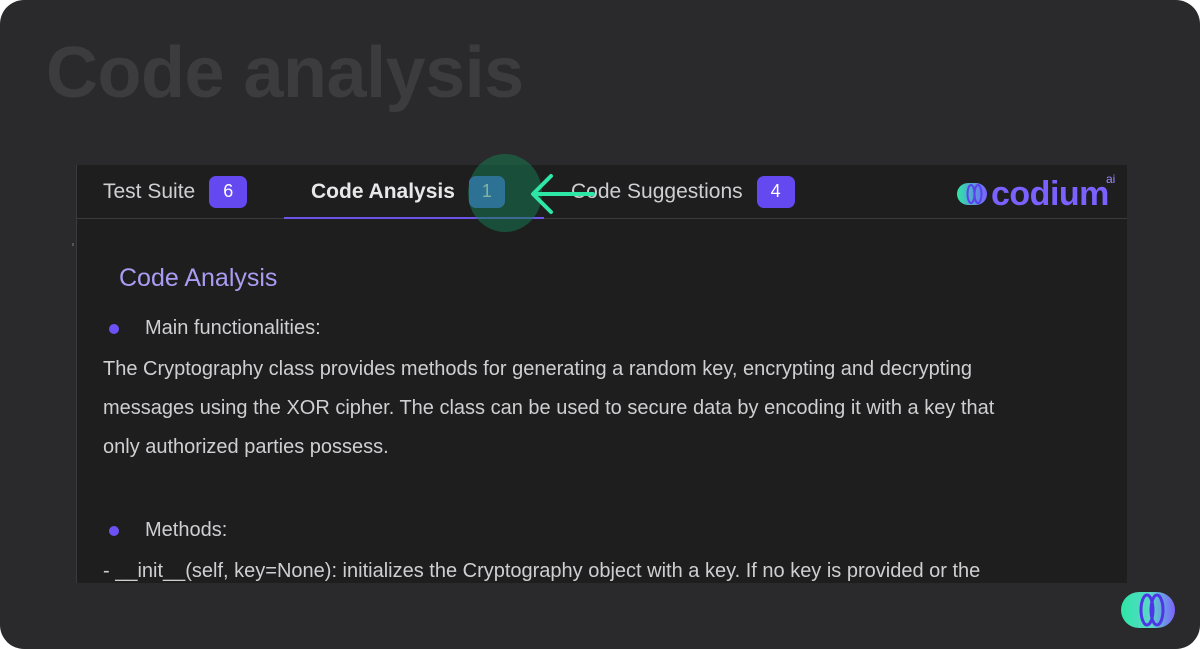 This screenshot has width=1200, height=649. Describe the element at coordinates (683, 191) in the screenshot. I see `tab-code-suggestions: Code Suggestions 4` at that location.